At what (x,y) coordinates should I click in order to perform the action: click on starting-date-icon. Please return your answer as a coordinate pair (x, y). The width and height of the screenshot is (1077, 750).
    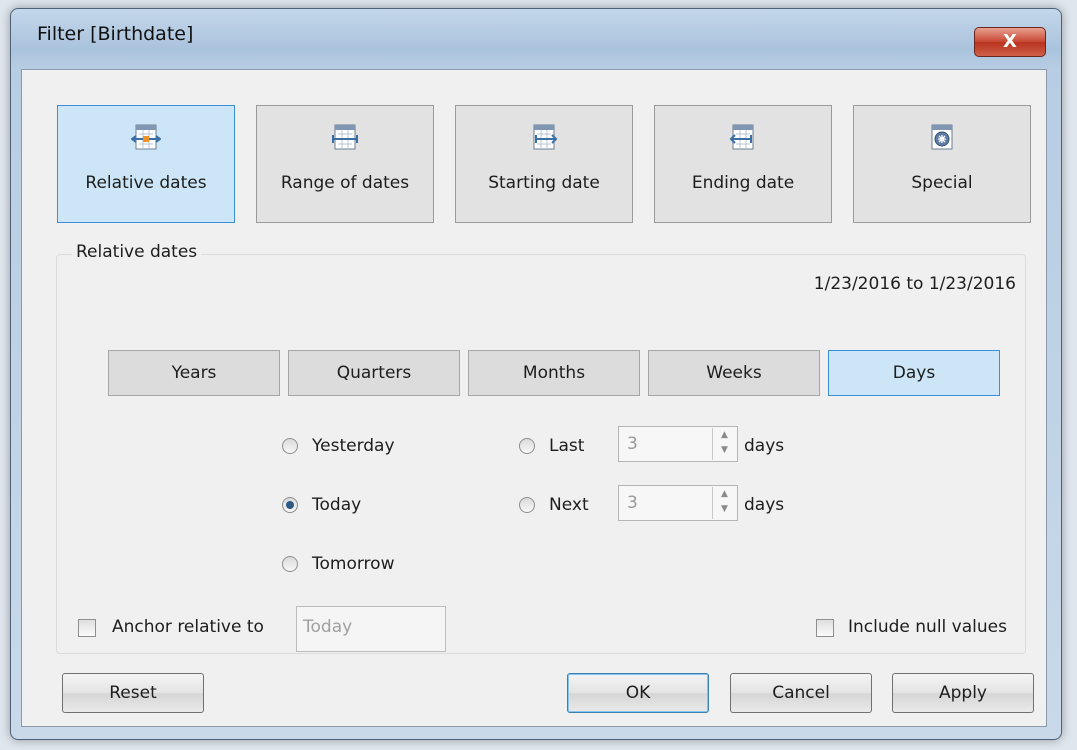
    Looking at the image, I should click on (545, 137).